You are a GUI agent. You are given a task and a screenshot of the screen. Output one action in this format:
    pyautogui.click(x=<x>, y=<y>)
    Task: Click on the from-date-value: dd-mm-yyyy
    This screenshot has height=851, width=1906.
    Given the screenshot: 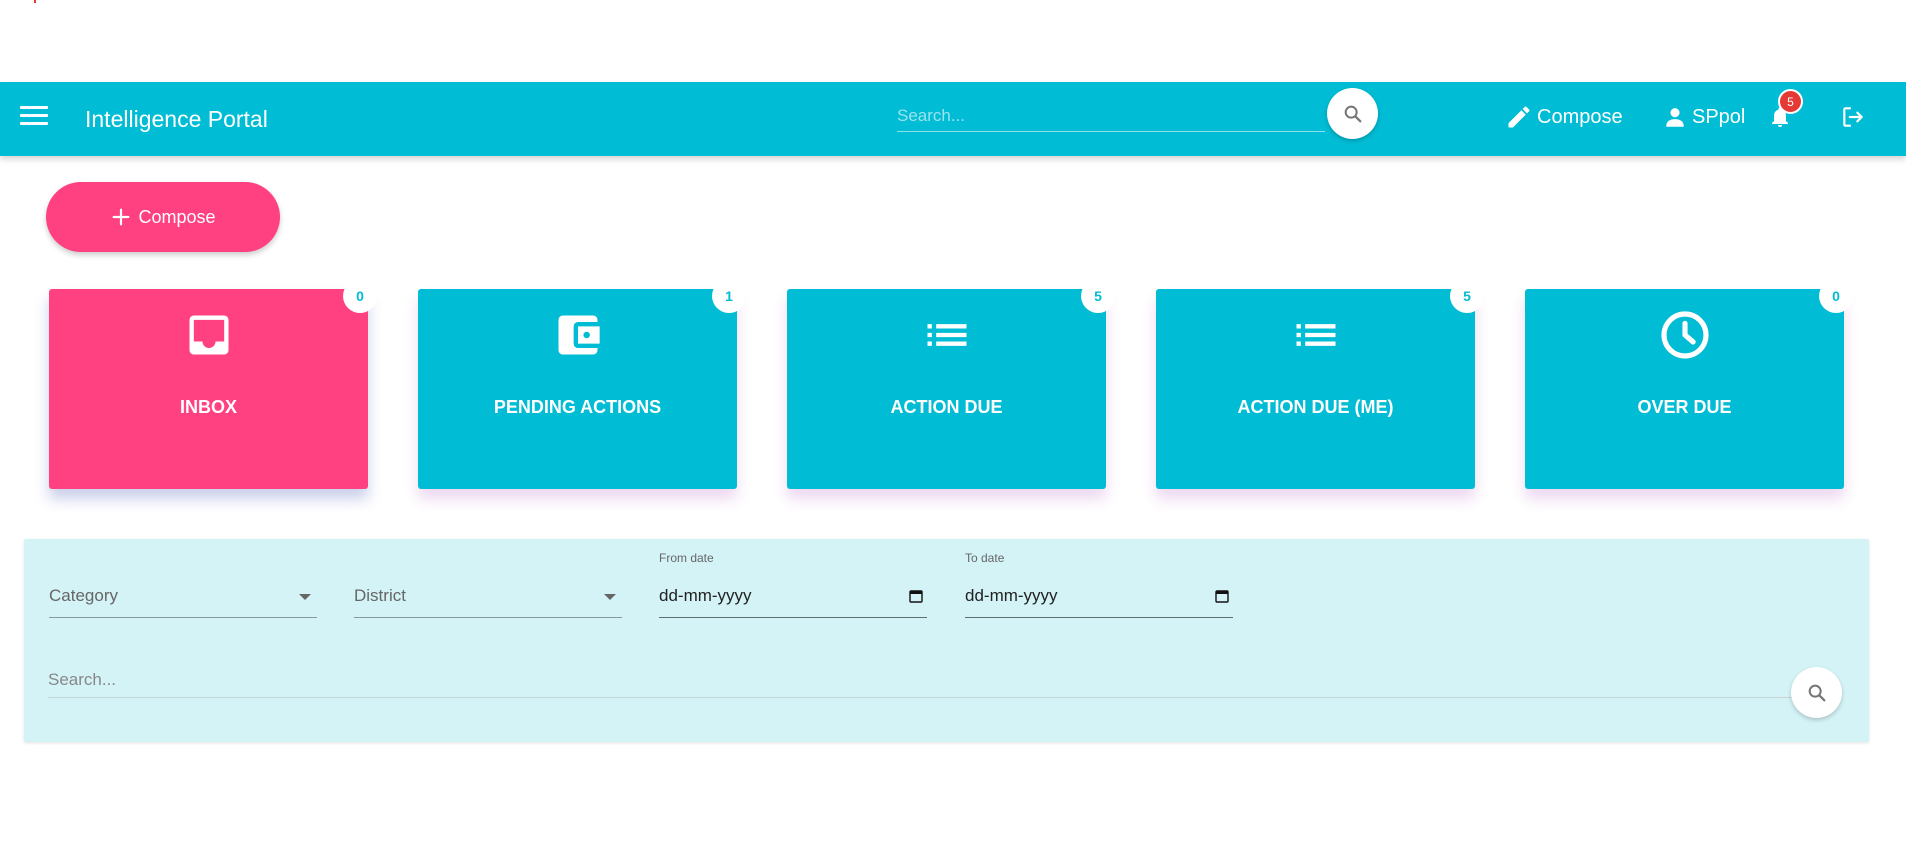 What is the action you would take?
    pyautogui.click(x=705, y=595)
    